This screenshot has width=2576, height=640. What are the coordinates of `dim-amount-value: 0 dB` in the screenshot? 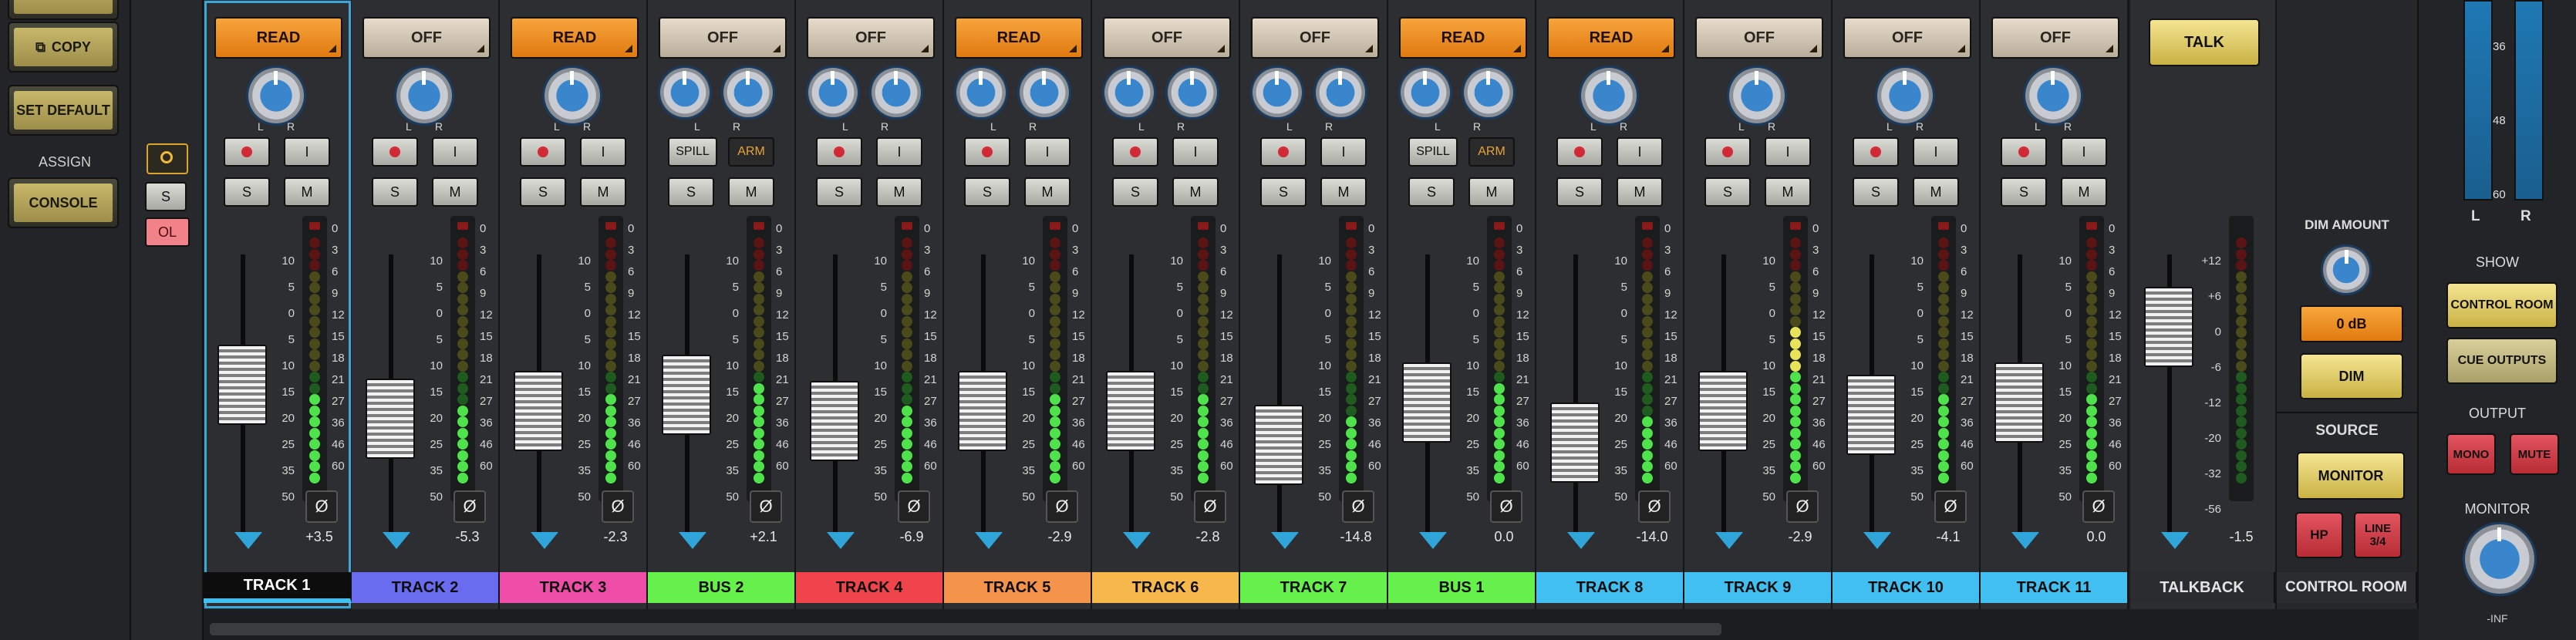 It's located at (2351, 323).